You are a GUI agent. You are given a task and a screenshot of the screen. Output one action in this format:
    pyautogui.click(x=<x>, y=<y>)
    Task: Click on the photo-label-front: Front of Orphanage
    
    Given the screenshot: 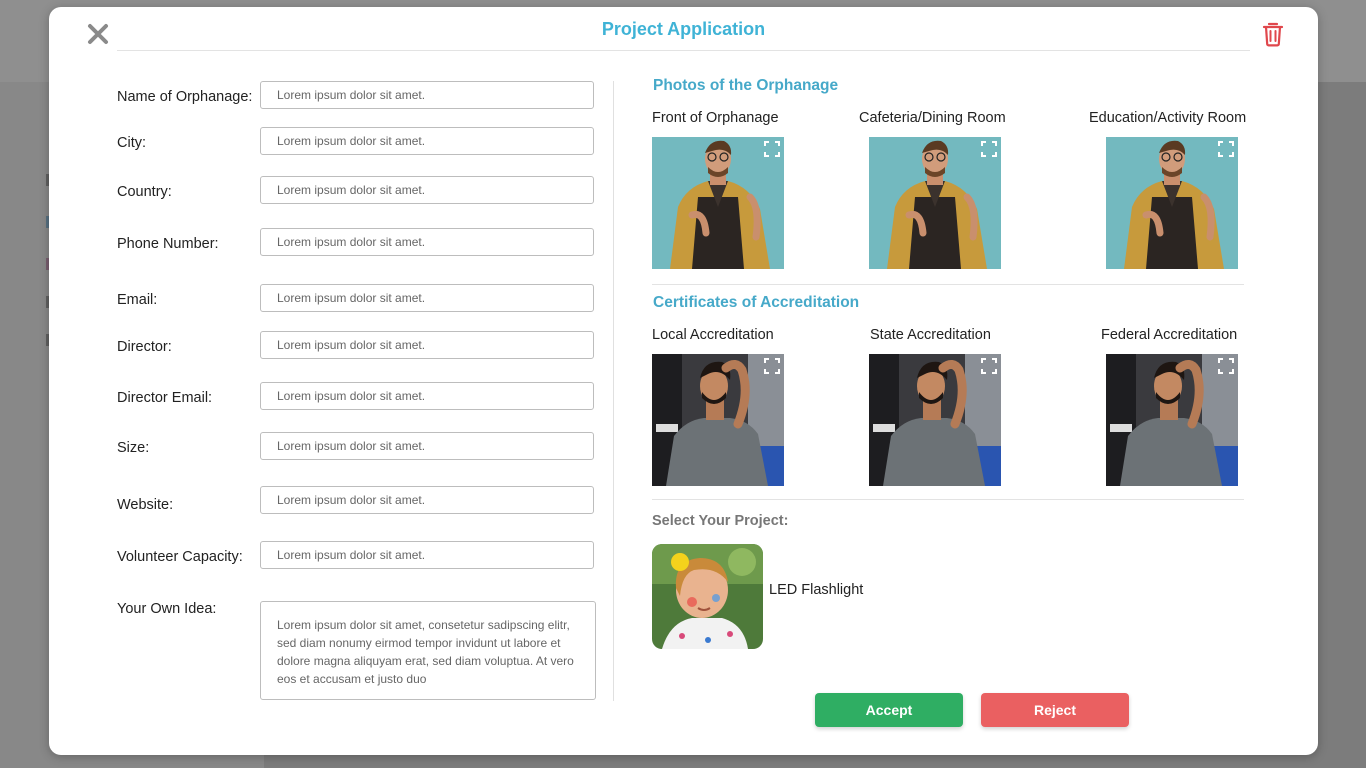 What is the action you would take?
    pyautogui.click(x=715, y=118)
    